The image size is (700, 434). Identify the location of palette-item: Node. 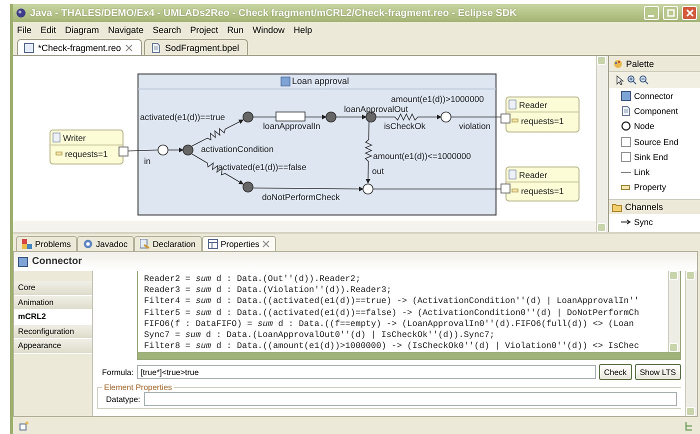
(654, 126).